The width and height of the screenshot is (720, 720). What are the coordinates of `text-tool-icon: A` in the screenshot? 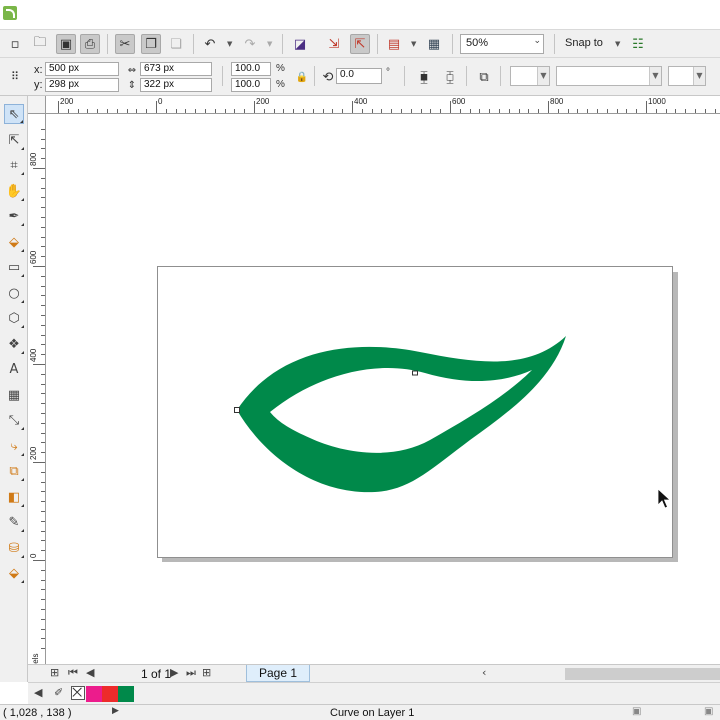 It's located at (14, 369).